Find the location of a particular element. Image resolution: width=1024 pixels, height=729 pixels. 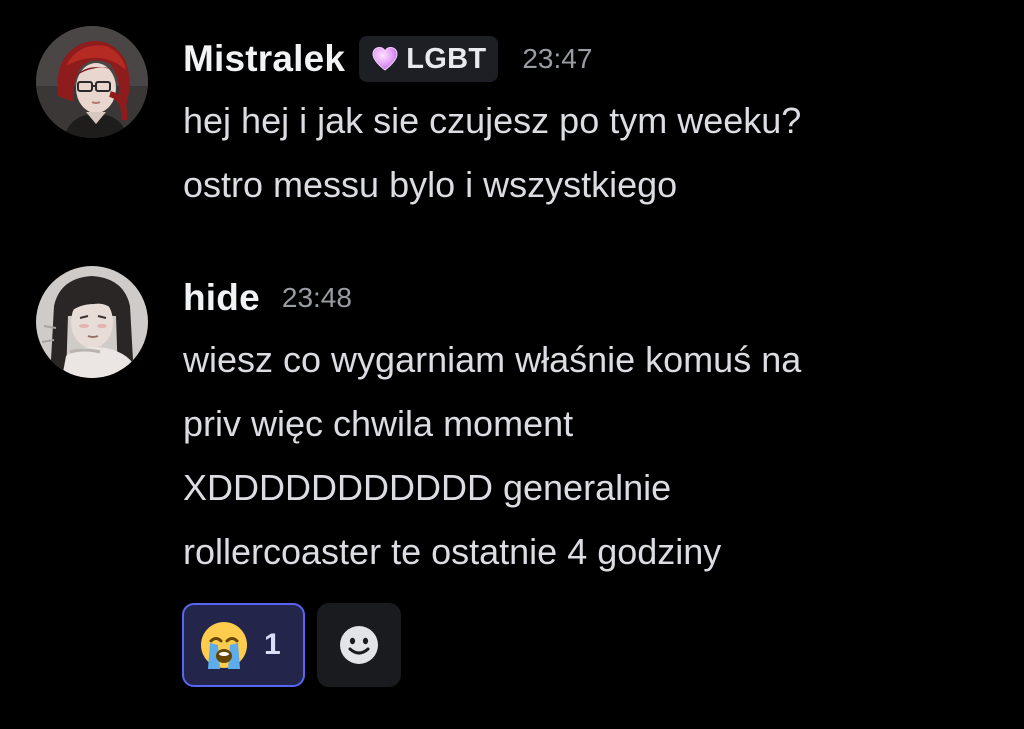

pink-heart-icon is located at coordinates (385, 58).